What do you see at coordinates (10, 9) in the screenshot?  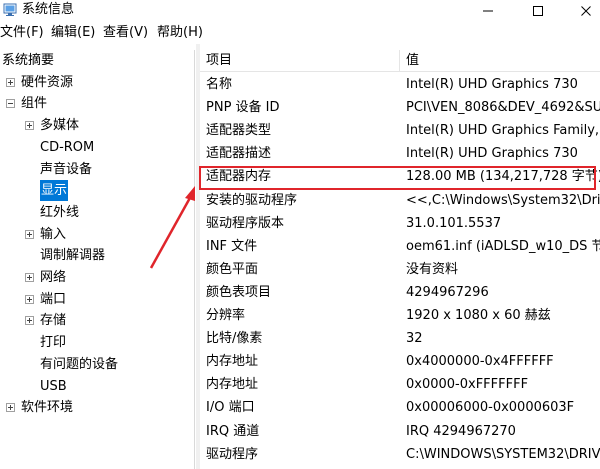 I see `system-info-icon` at bounding box center [10, 9].